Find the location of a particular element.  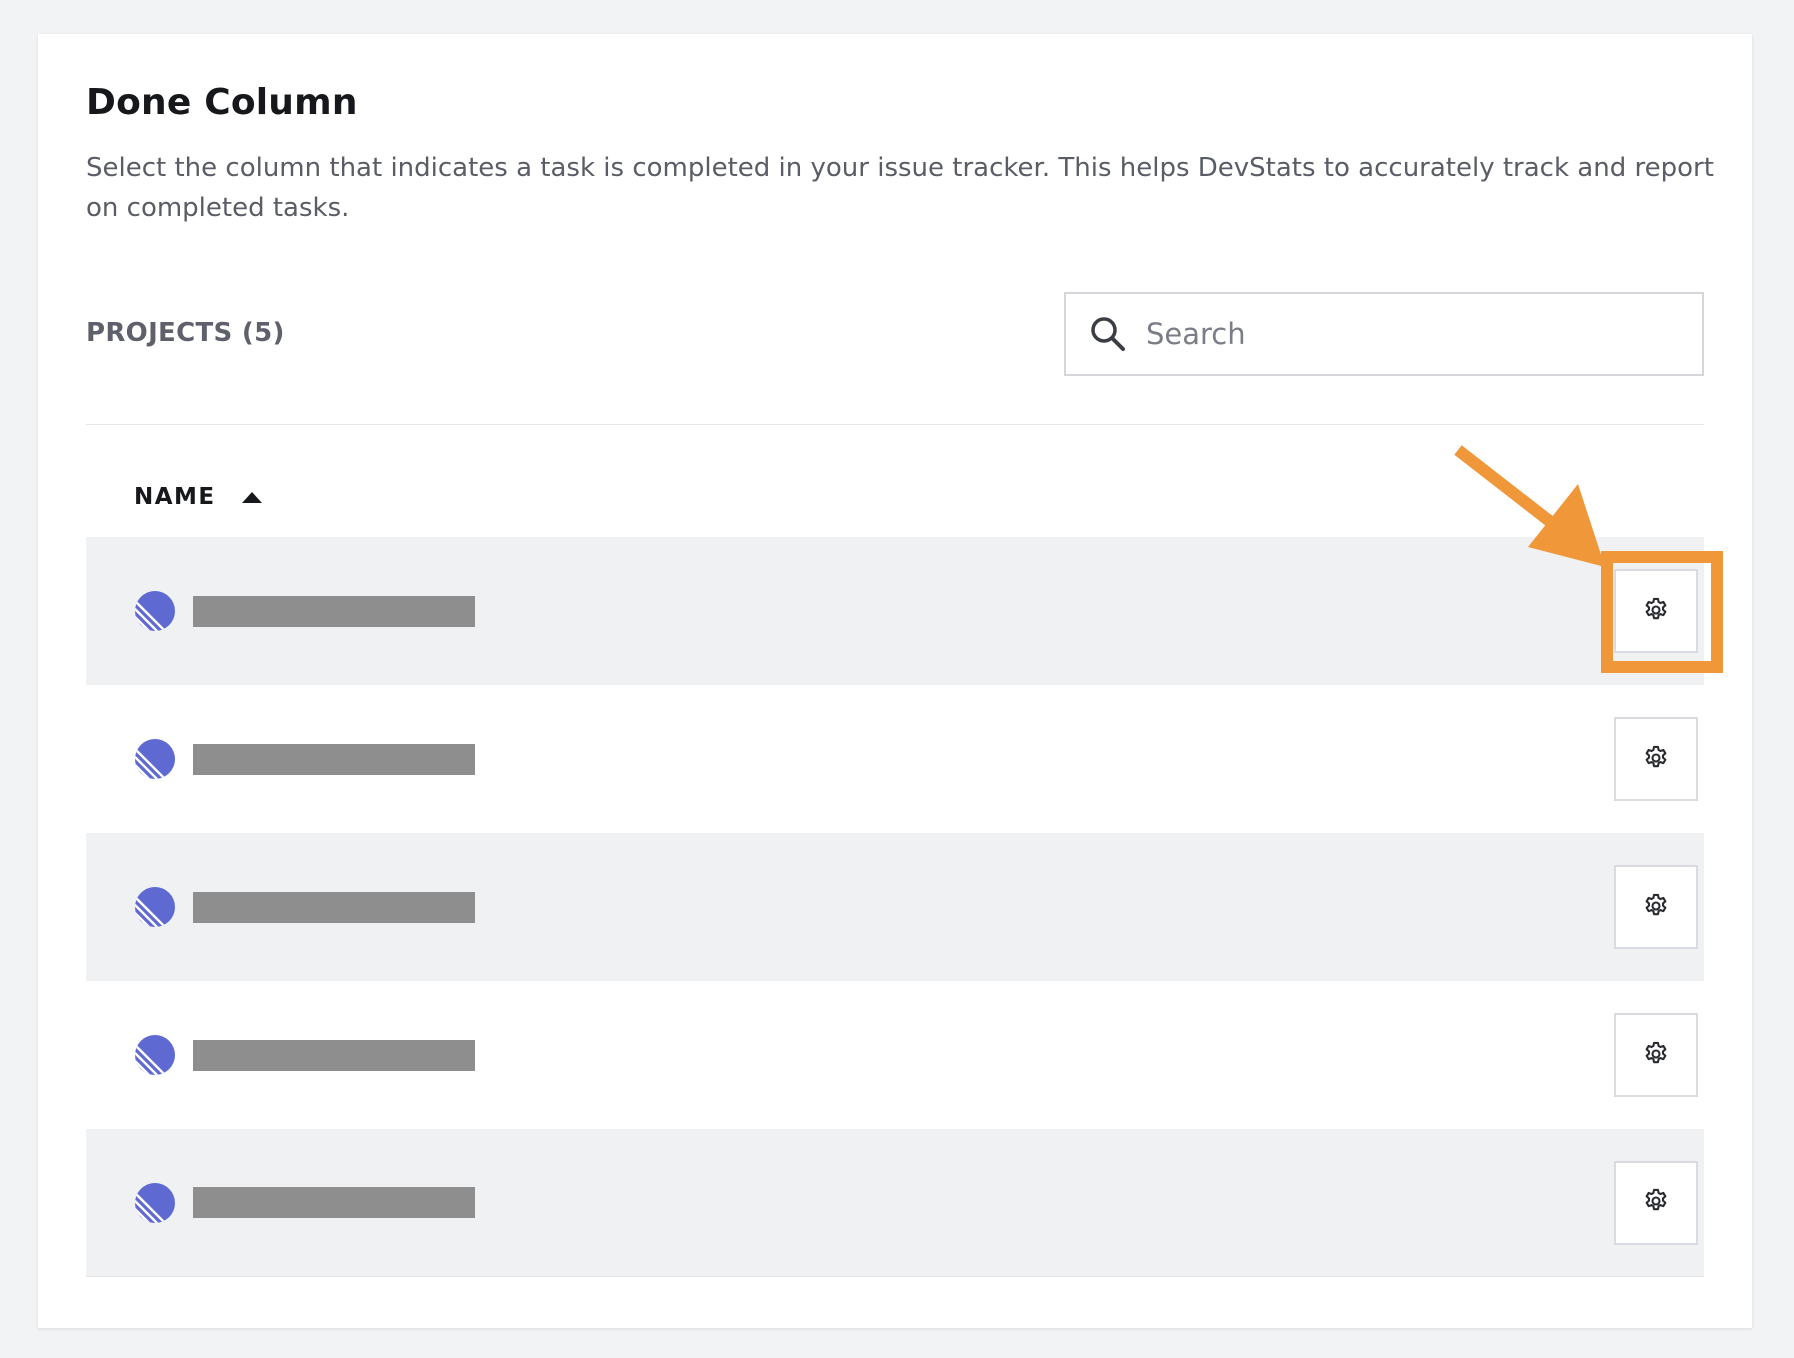

page-title: Done Column is located at coordinates (222, 102).